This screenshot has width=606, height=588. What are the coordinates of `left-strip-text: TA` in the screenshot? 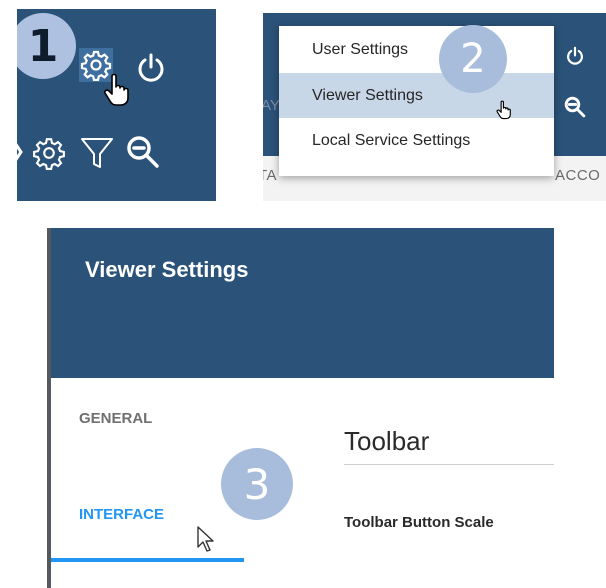 It's located at (270, 175).